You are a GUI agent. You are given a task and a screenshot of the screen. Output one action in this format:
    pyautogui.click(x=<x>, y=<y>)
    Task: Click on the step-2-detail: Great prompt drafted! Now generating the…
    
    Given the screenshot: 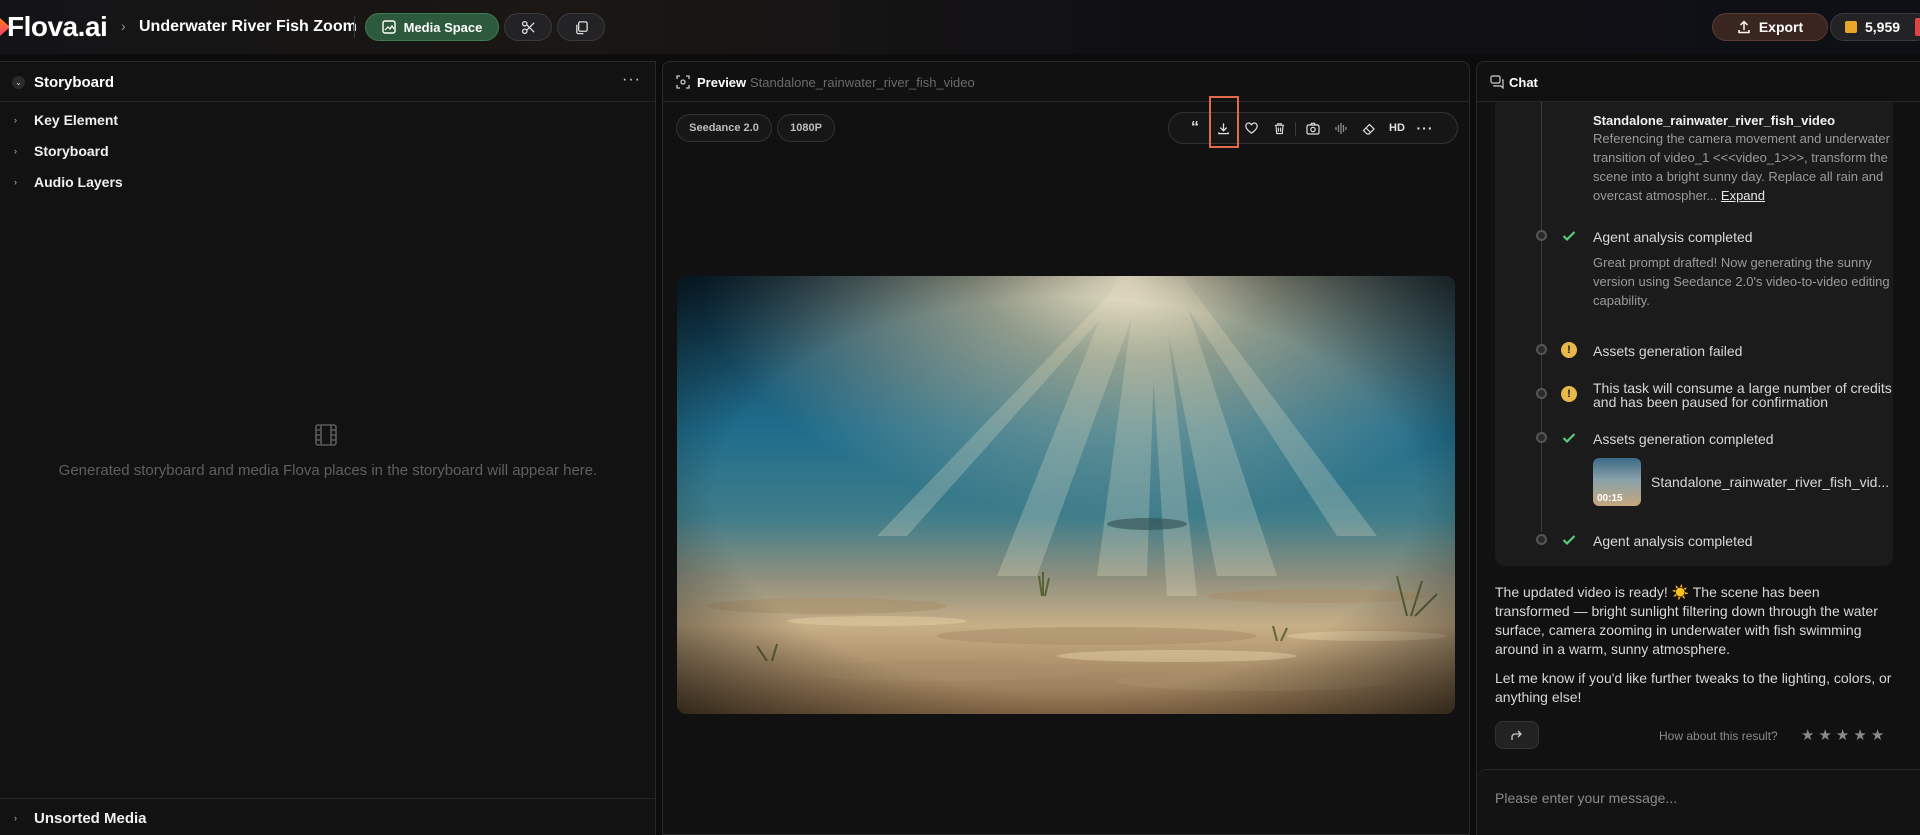 What is the action you would take?
    pyautogui.click(x=1741, y=281)
    